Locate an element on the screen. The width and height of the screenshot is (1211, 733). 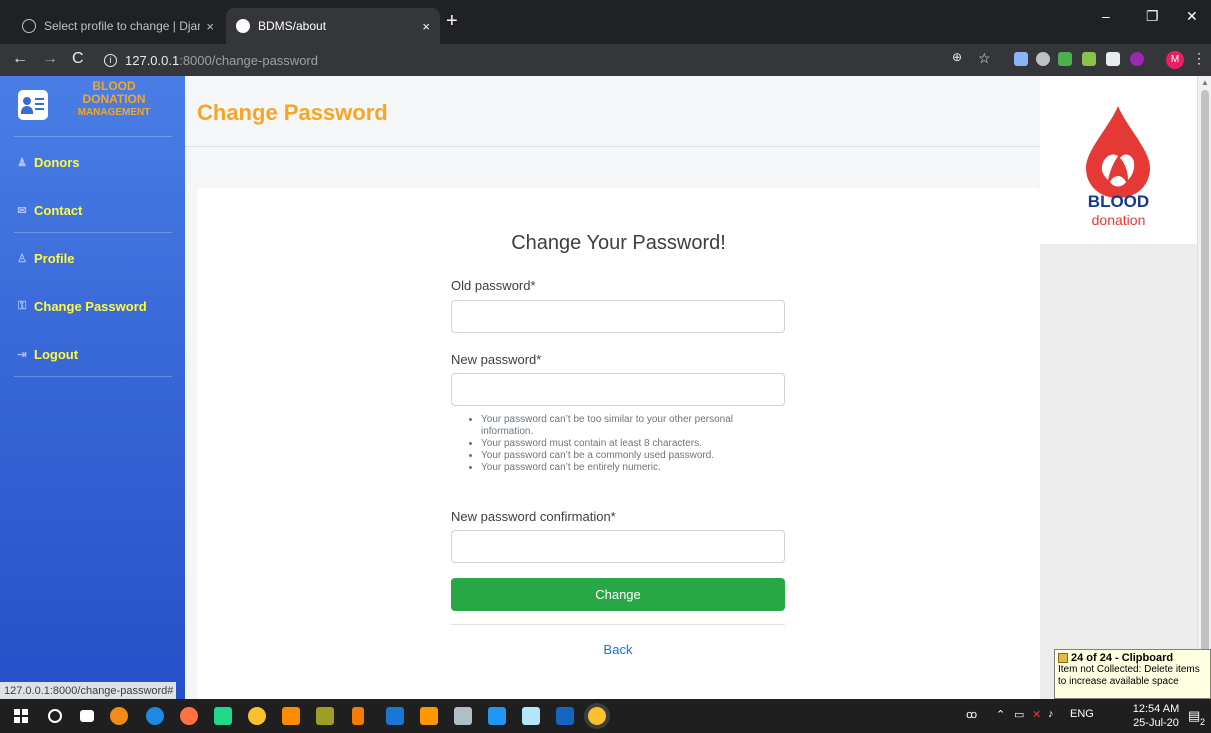
windows-start-icon is located at coordinates (21, 716).